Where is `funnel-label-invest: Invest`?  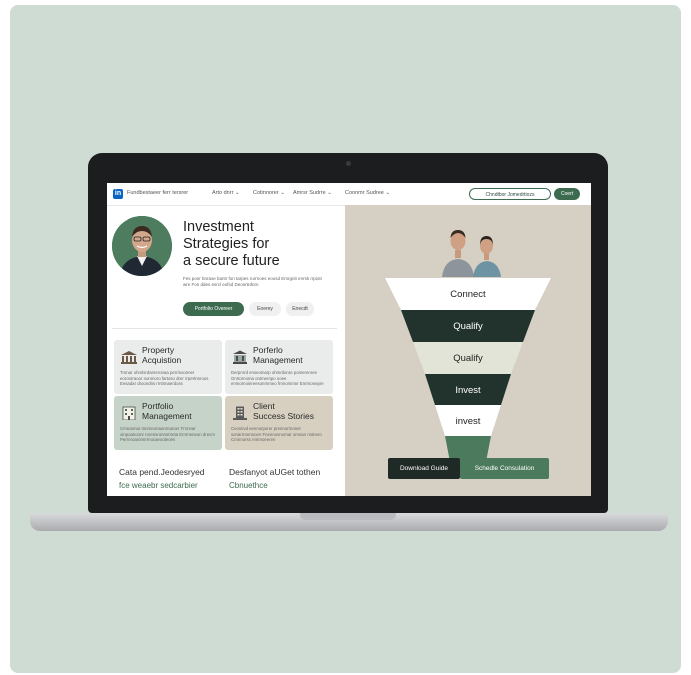
funnel-label-invest: Invest is located at coordinates (468, 390).